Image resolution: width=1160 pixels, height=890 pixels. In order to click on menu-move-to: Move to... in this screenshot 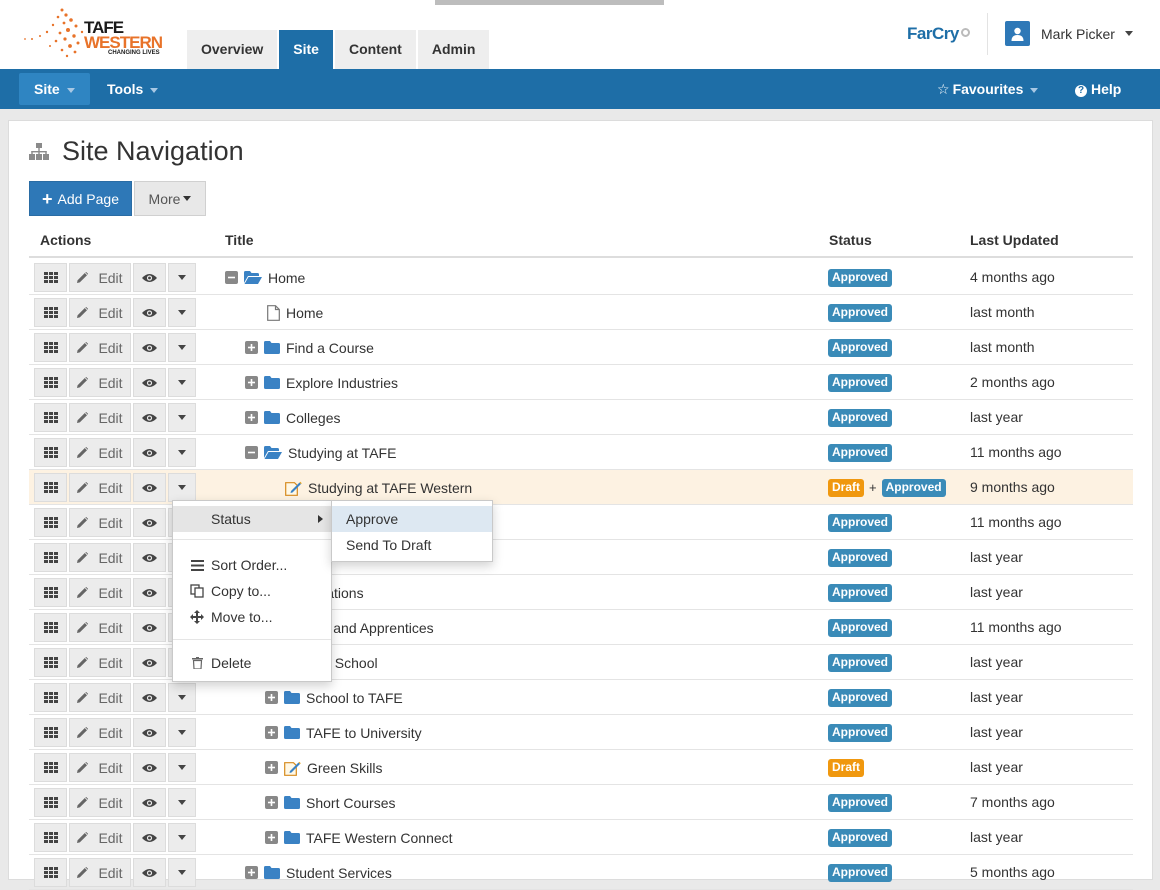, I will do `click(252, 617)`.